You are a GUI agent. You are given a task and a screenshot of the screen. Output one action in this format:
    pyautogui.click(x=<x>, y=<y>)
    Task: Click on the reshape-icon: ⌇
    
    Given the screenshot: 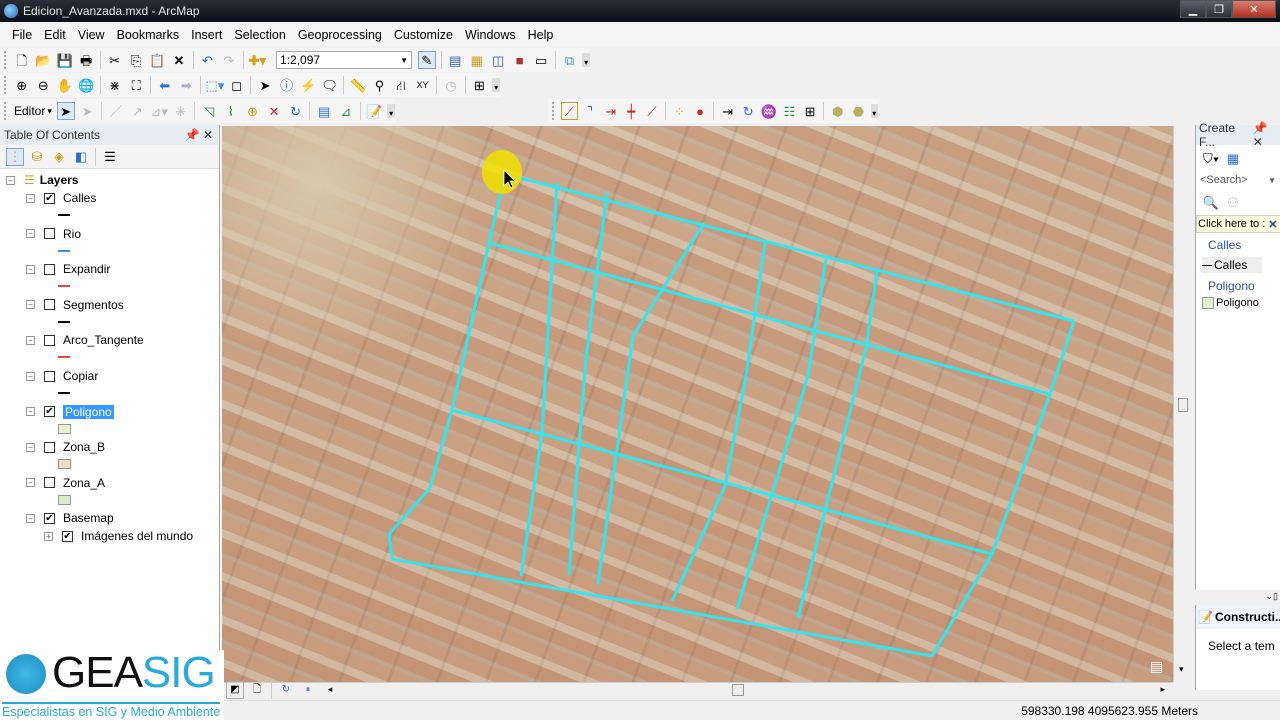 What is the action you would take?
    pyautogui.click(x=231, y=111)
    